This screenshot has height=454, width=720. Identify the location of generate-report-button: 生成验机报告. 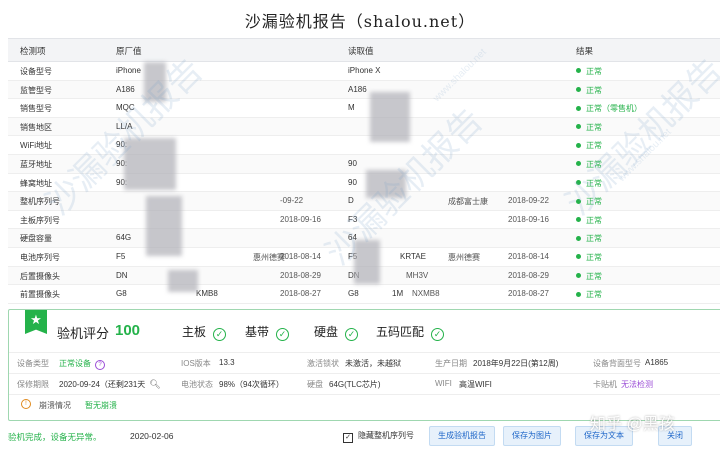
(462, 436).